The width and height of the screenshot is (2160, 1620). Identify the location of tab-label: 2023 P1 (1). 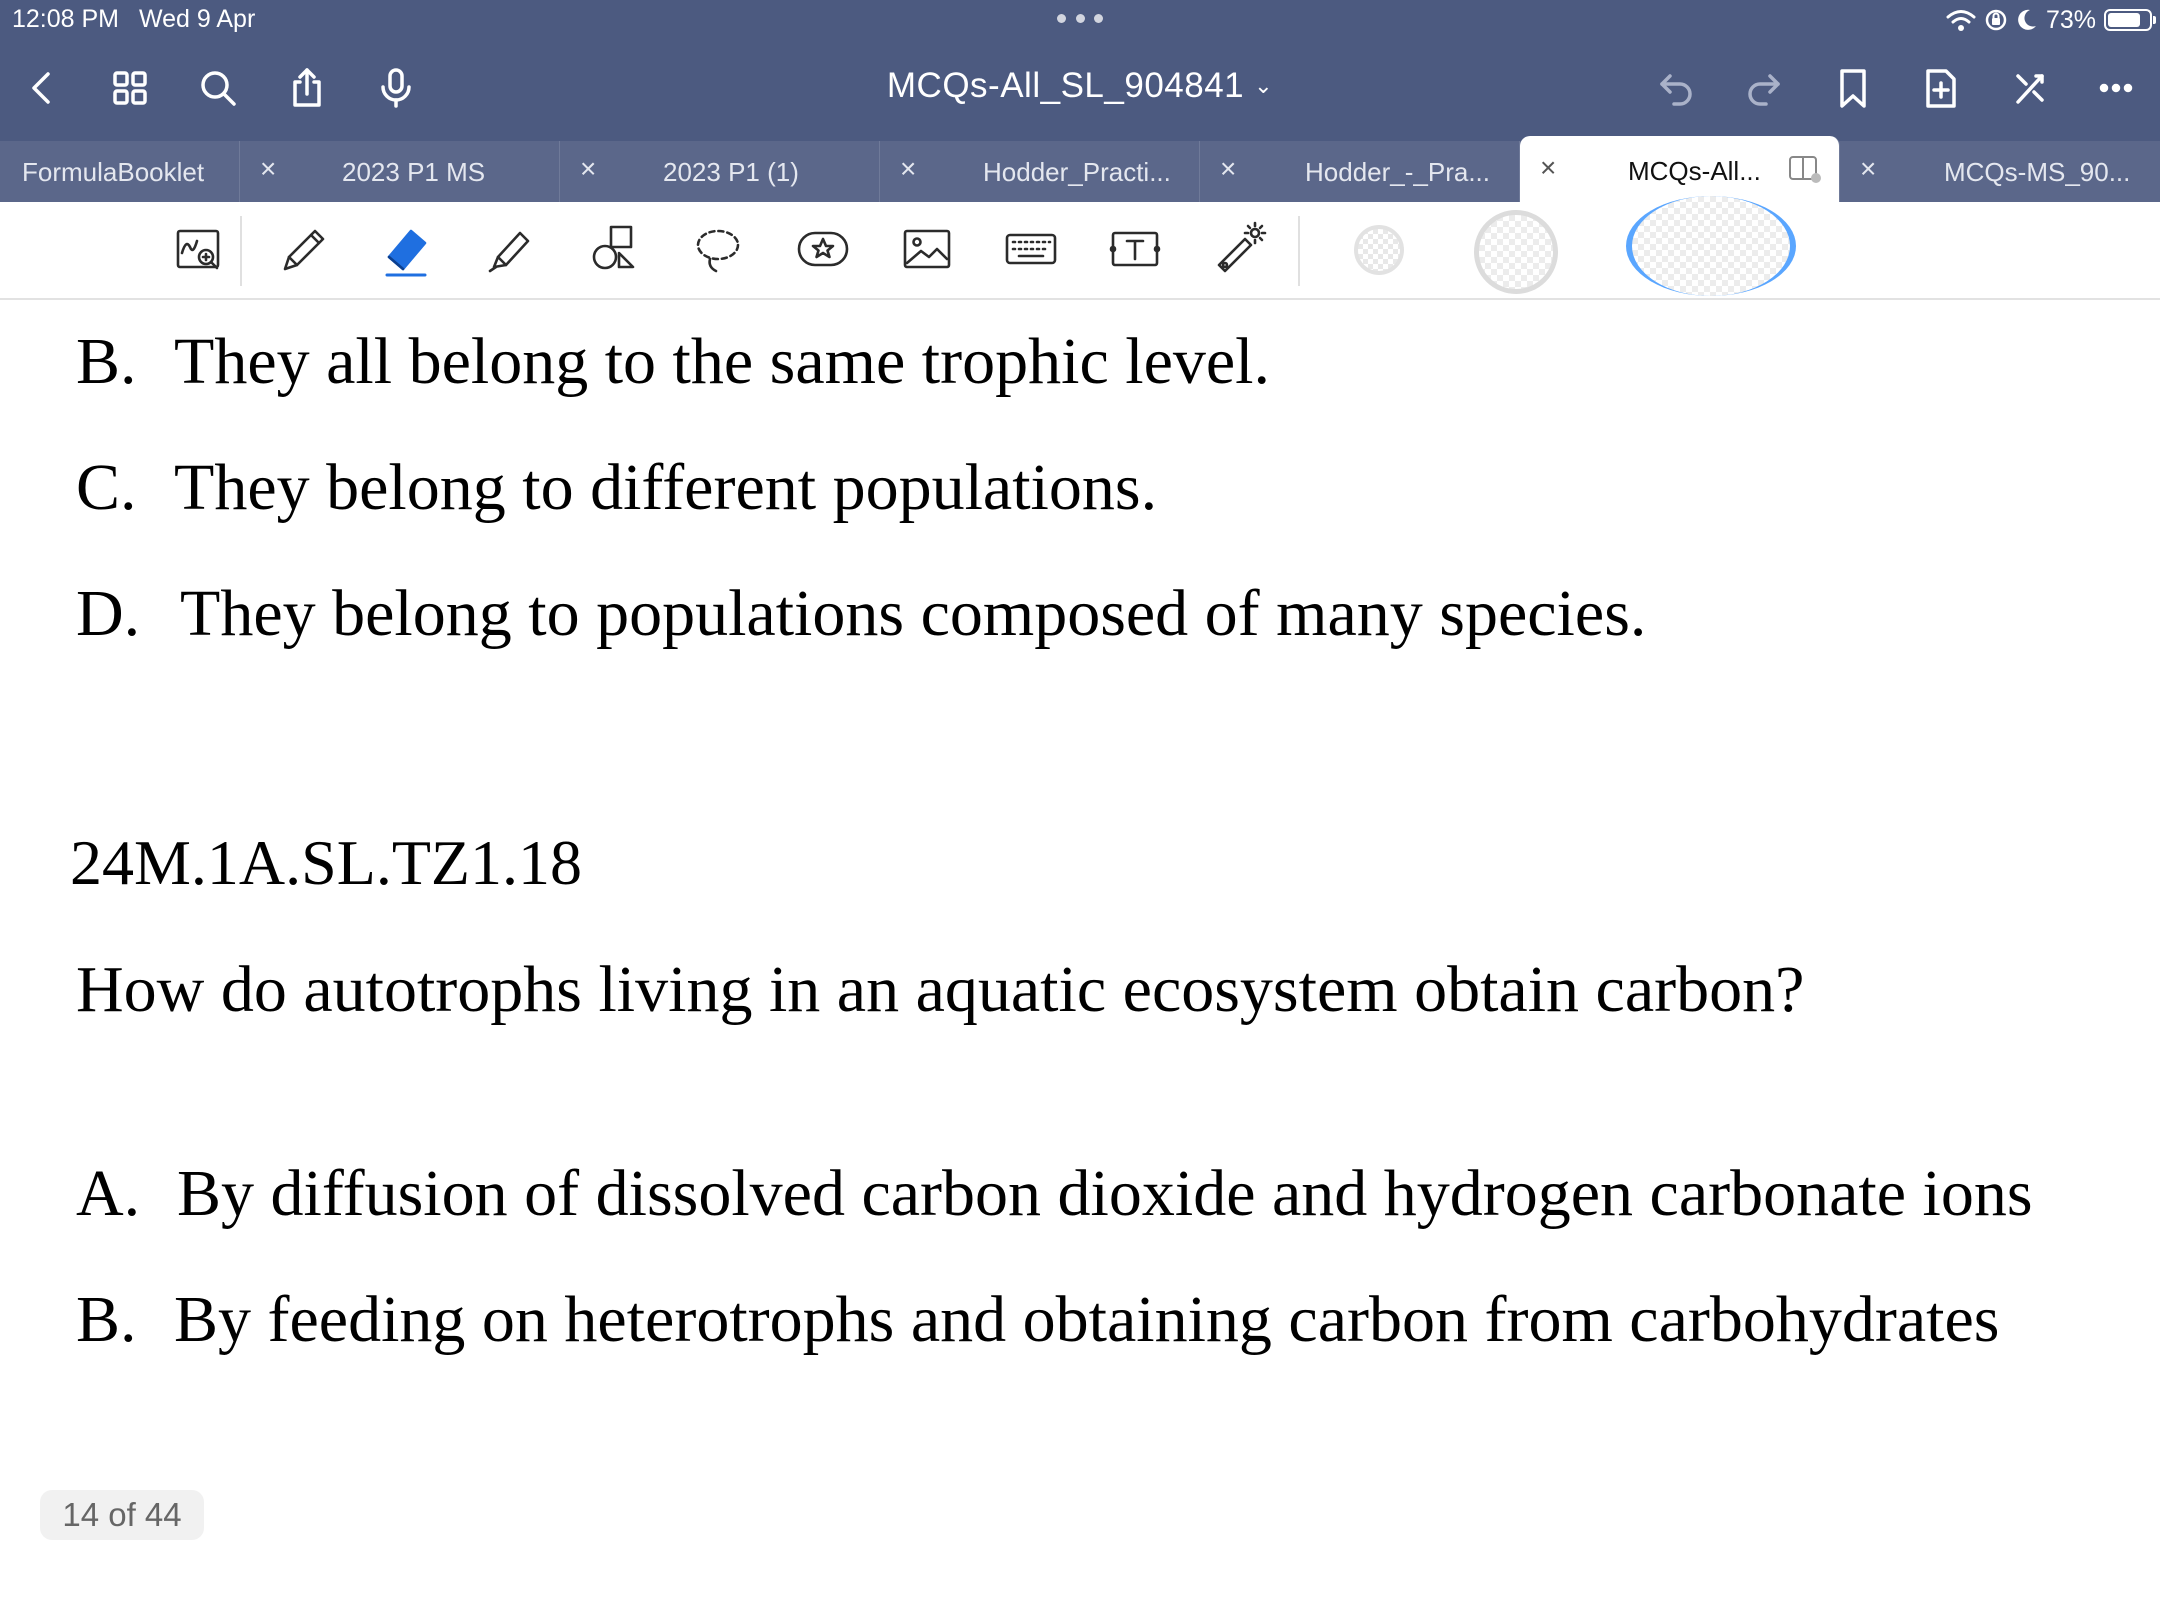
(731, 172).